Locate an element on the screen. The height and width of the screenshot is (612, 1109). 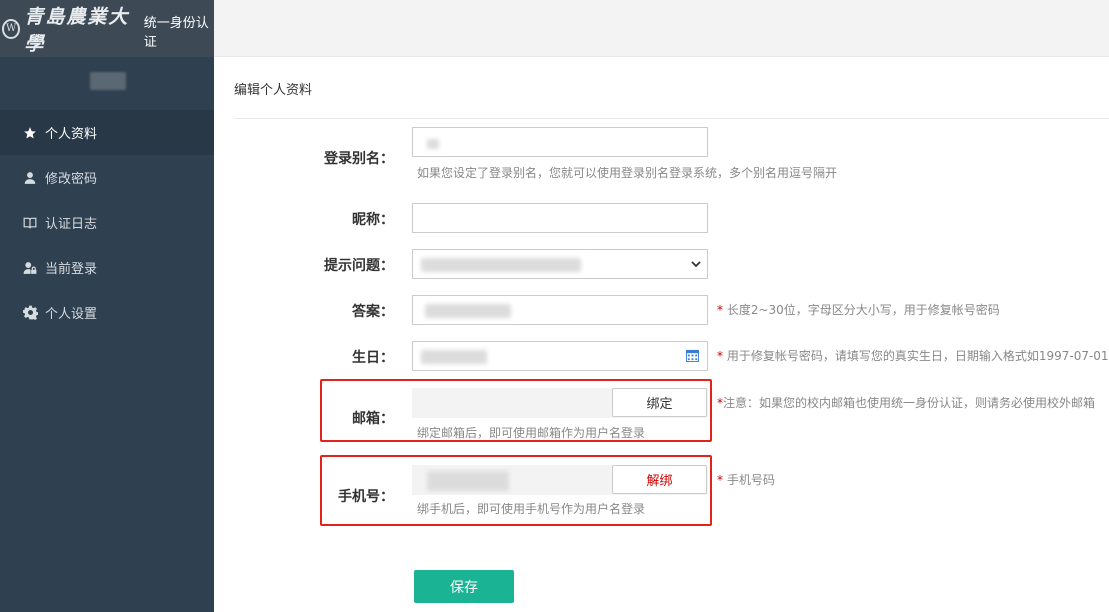
star-icon is located at coordinates (30, 133).